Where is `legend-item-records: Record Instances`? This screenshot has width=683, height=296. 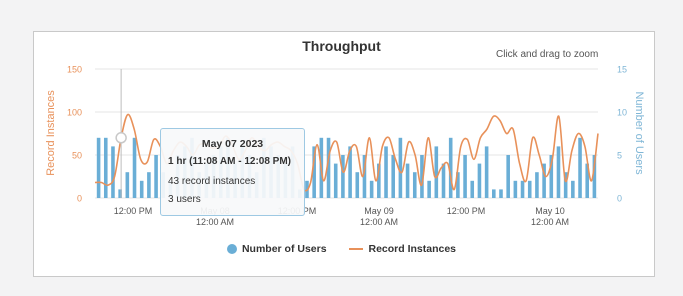 legend-item-records: Record Instances is located at coordinates (402, 249).